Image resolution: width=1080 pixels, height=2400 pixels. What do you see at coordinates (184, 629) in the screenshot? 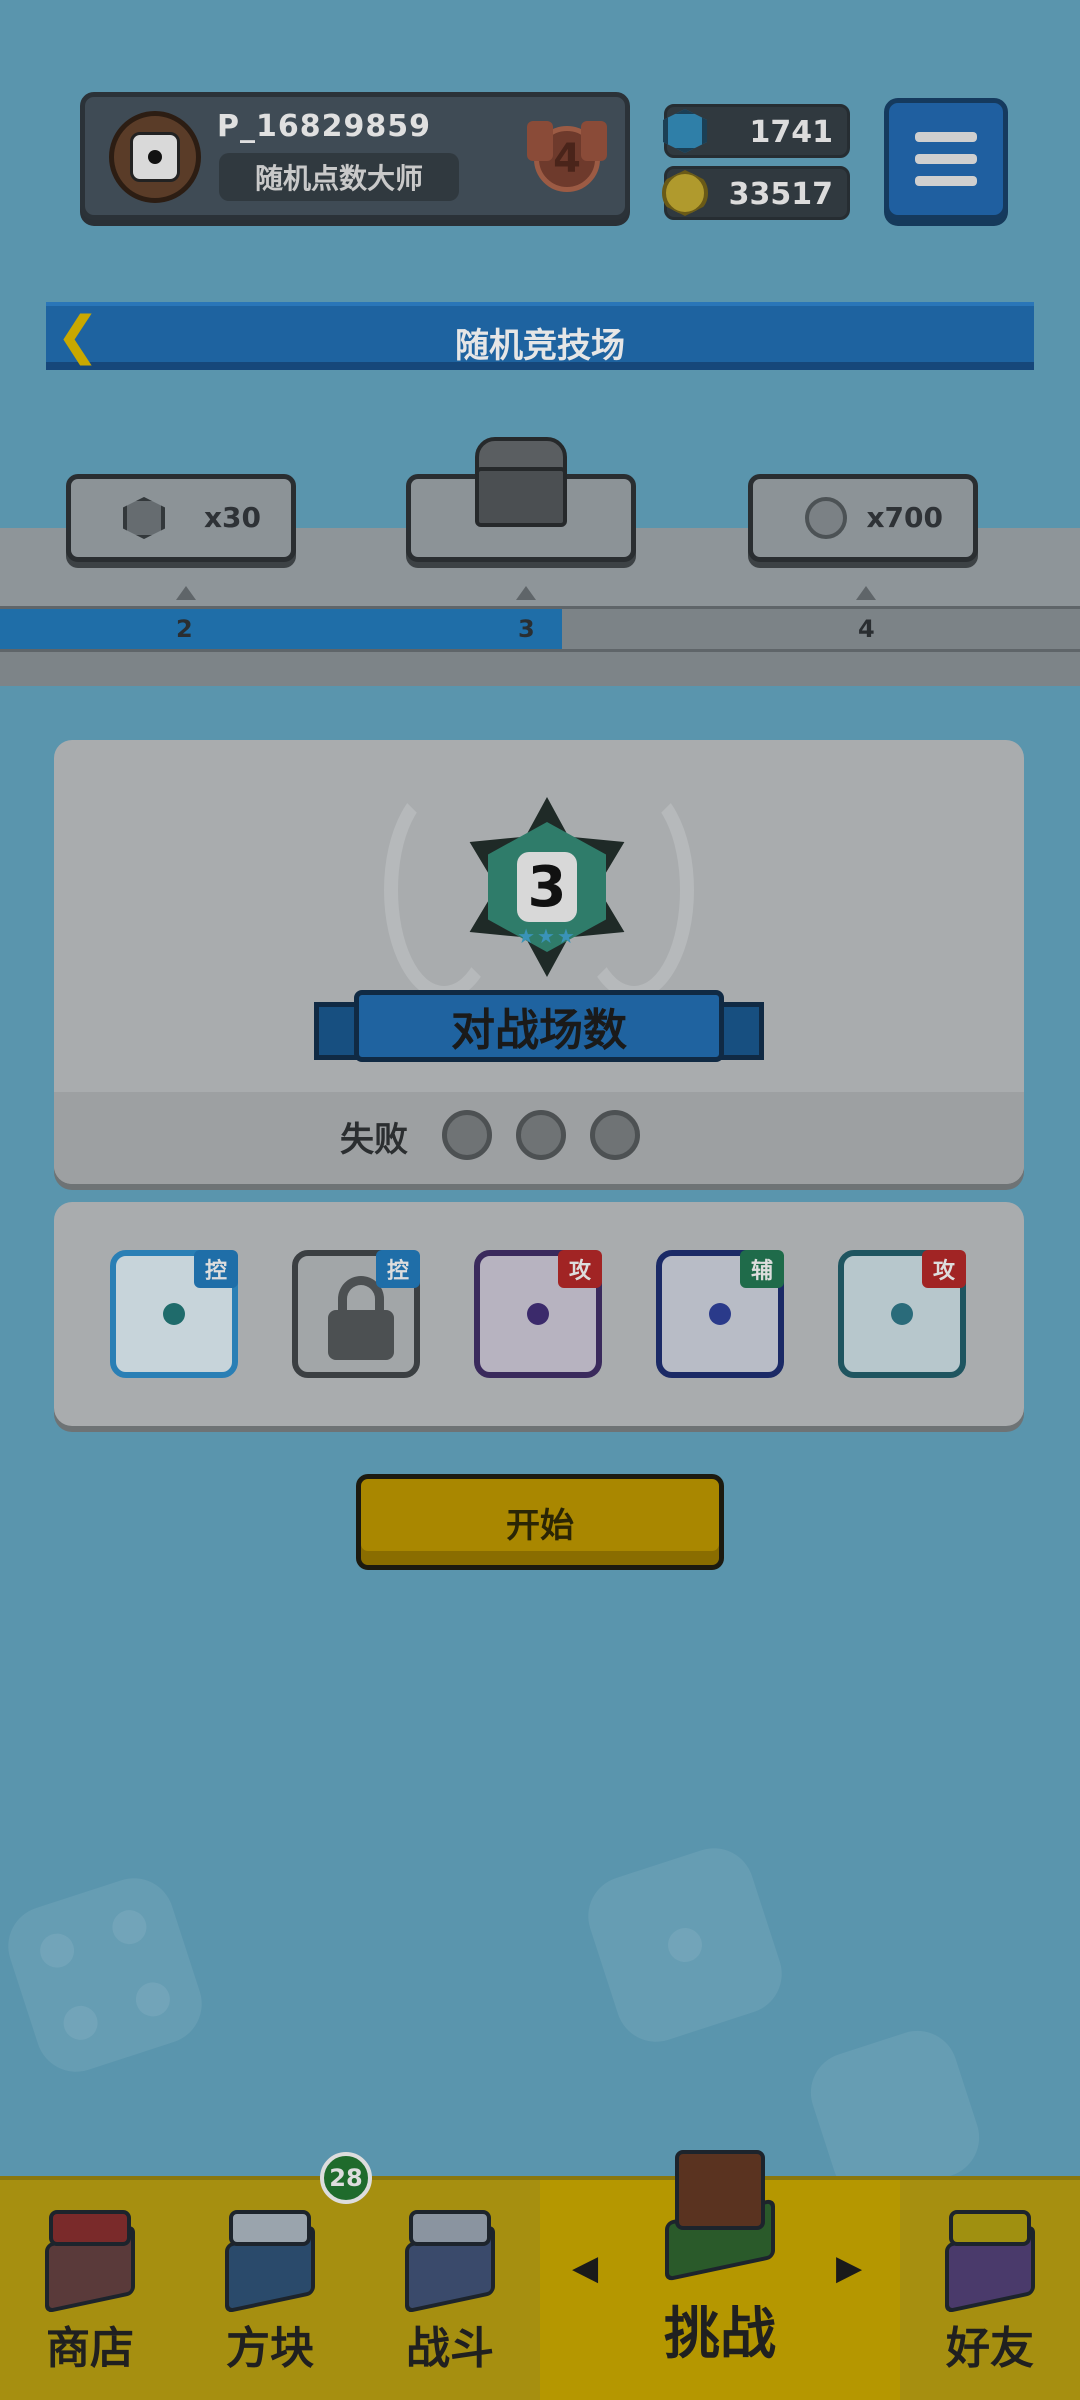
I see `stage-number: 2` at bounding box center [184, 629].